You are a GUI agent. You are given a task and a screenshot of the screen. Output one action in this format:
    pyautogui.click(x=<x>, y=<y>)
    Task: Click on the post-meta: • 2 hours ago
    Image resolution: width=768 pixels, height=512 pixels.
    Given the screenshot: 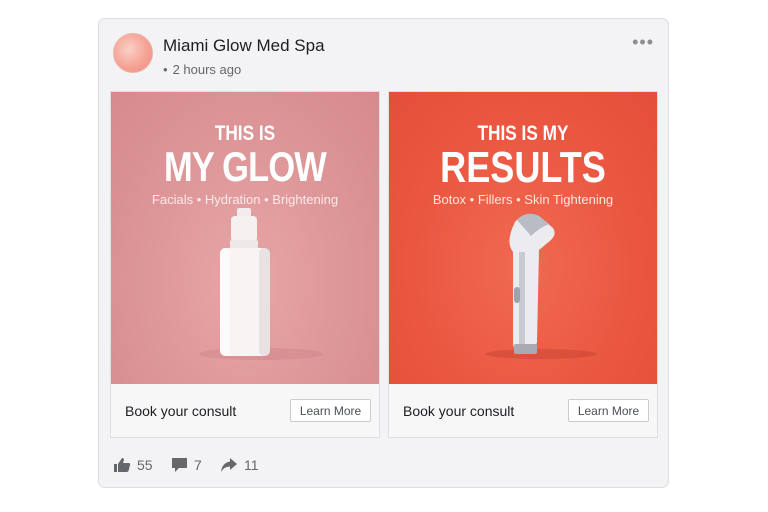 What is the action you would take?
    pyautogui.click(x=202, y=69)
    